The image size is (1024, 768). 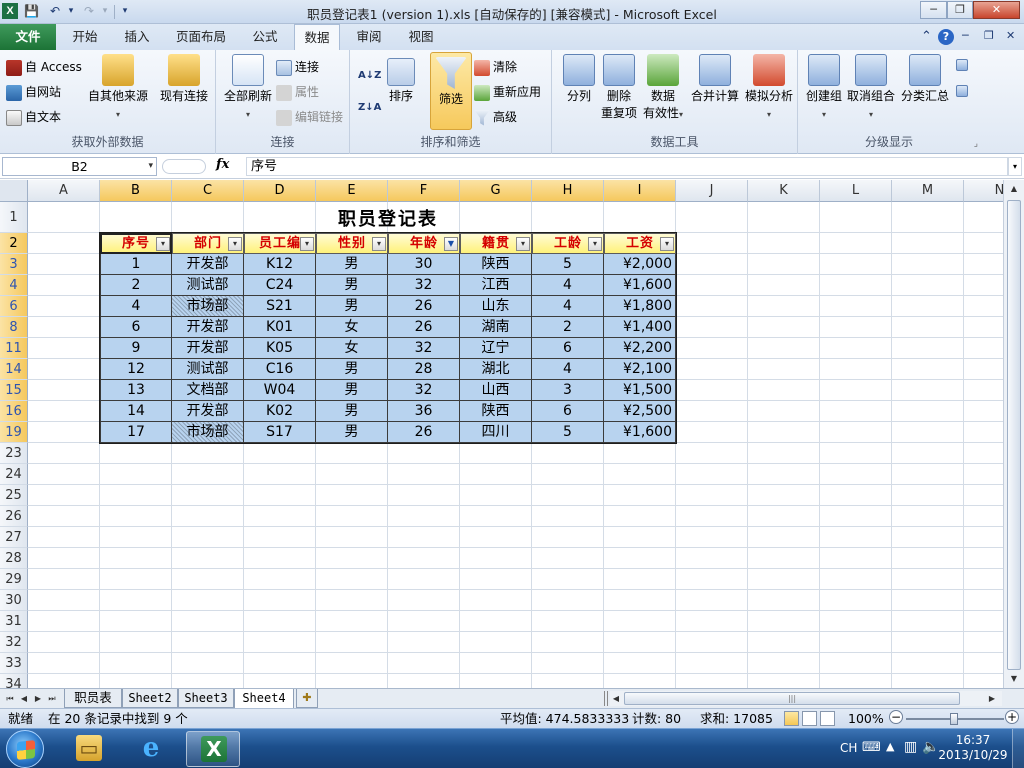 What do you see at coordinates (579, 79) in the screenshot?
I see `text-to-columns-button: 分列` at bounding box center [579, 79].